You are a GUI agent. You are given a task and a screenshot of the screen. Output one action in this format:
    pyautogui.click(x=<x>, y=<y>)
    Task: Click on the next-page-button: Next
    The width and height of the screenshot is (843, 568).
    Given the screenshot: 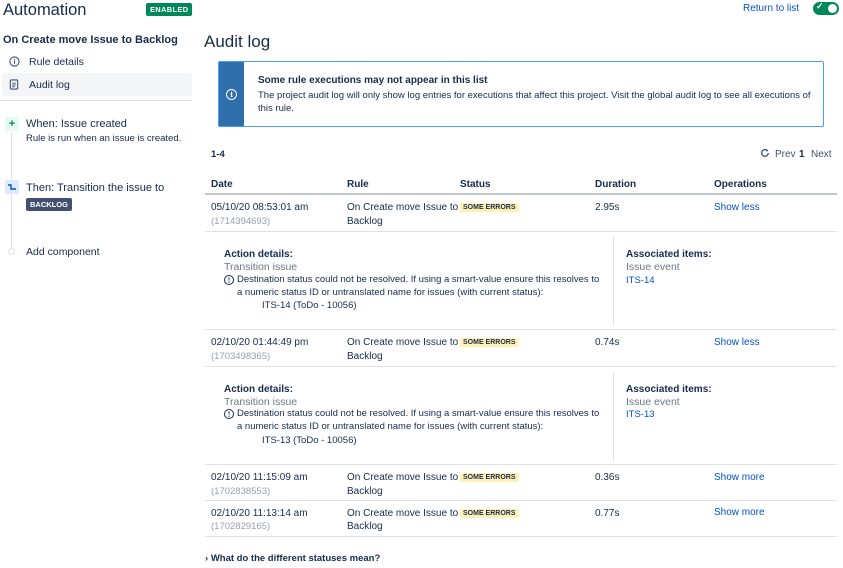 What is the action you would take?
    pyautogui.click(x=821, y=154)
    